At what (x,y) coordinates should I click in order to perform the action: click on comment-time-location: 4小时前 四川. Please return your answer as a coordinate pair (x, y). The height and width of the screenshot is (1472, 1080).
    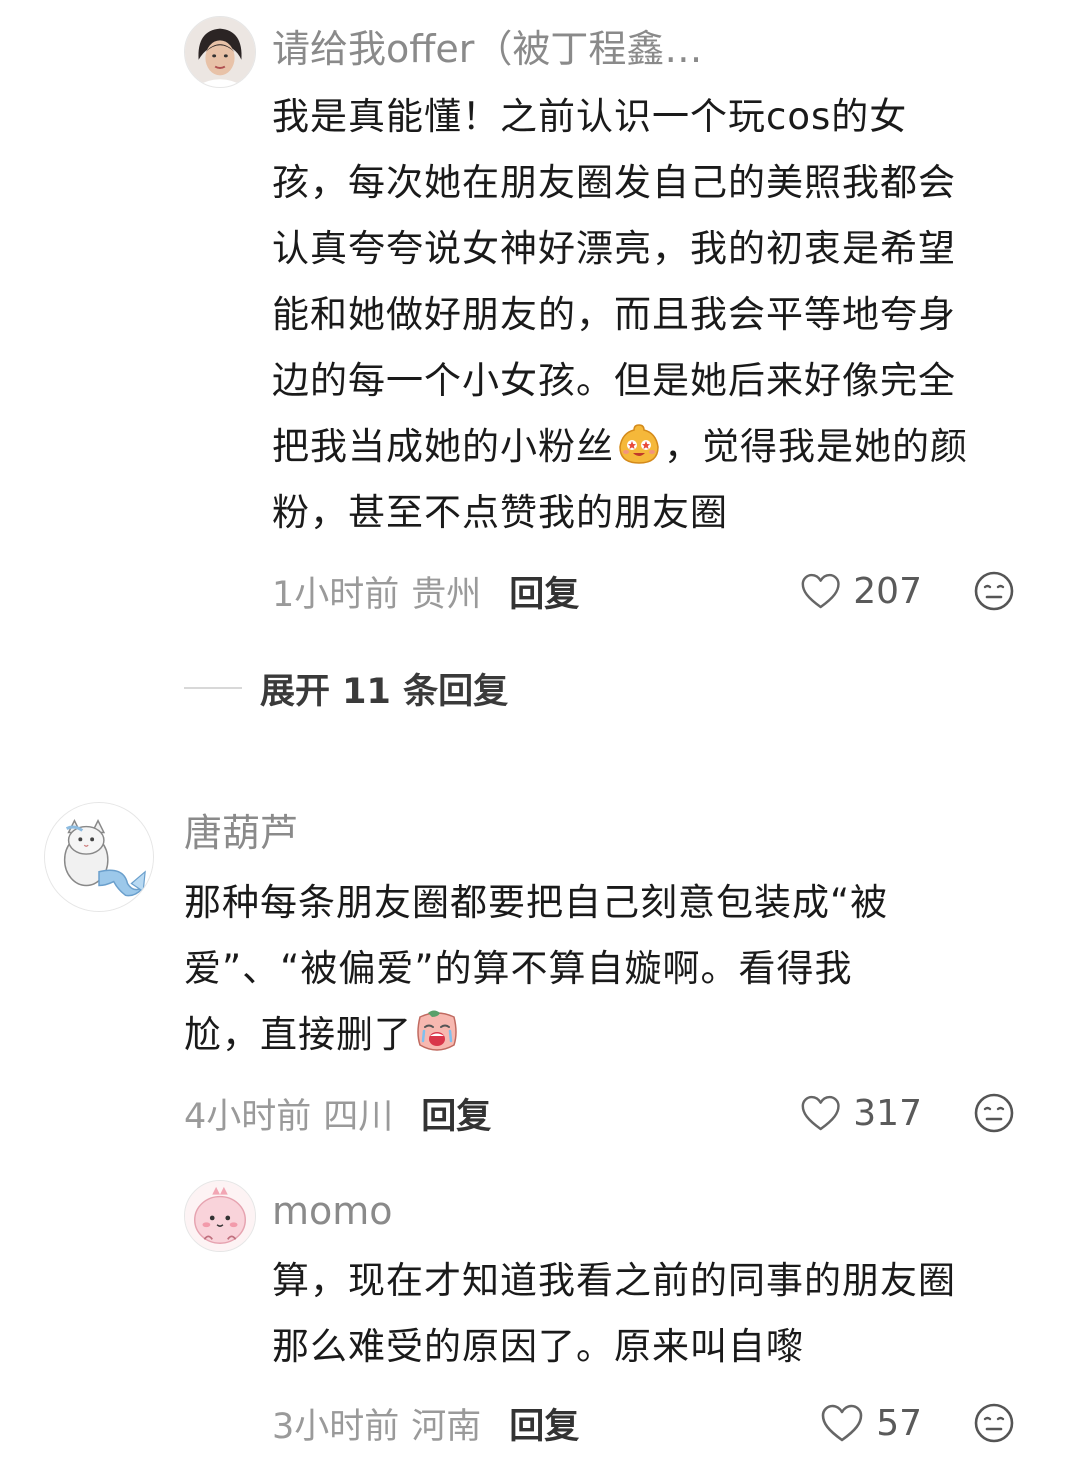
    Looking at the image, I should click on (288, 1113).